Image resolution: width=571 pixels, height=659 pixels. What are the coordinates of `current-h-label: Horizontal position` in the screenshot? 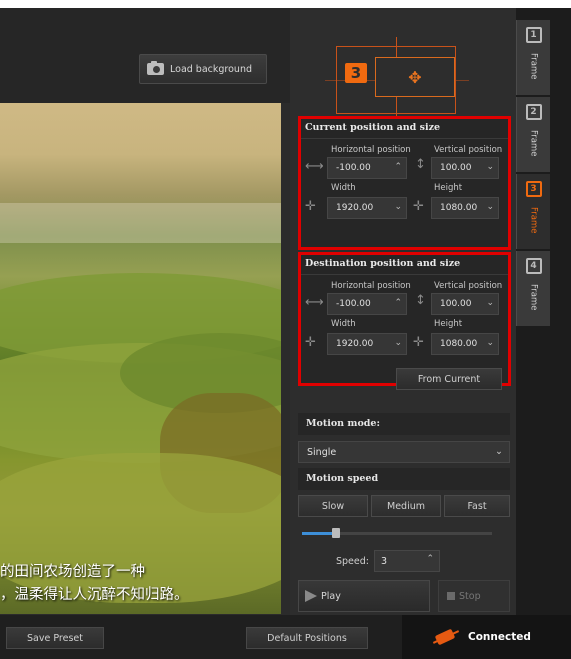 It's located at (371, 150).